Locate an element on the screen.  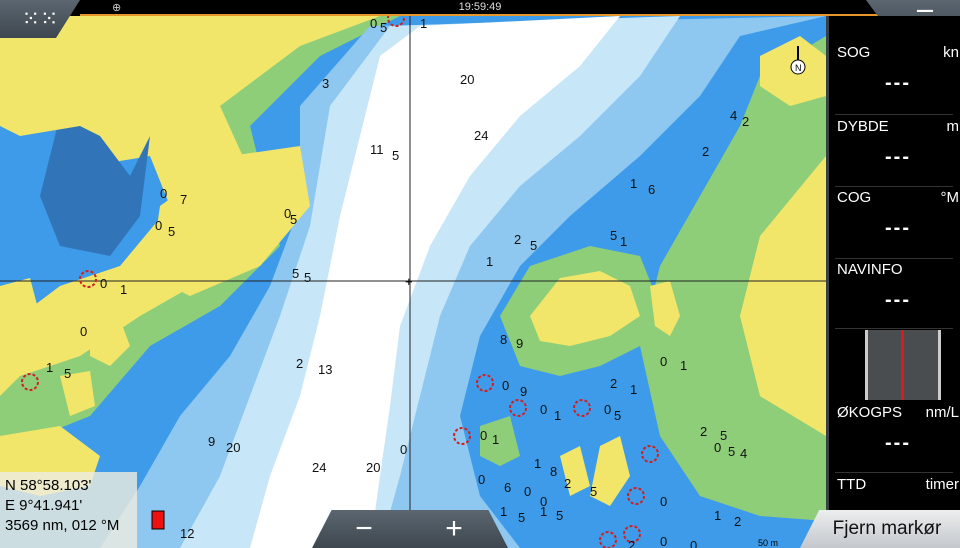
depth-value: 12 is located at coordinates (187, 533).